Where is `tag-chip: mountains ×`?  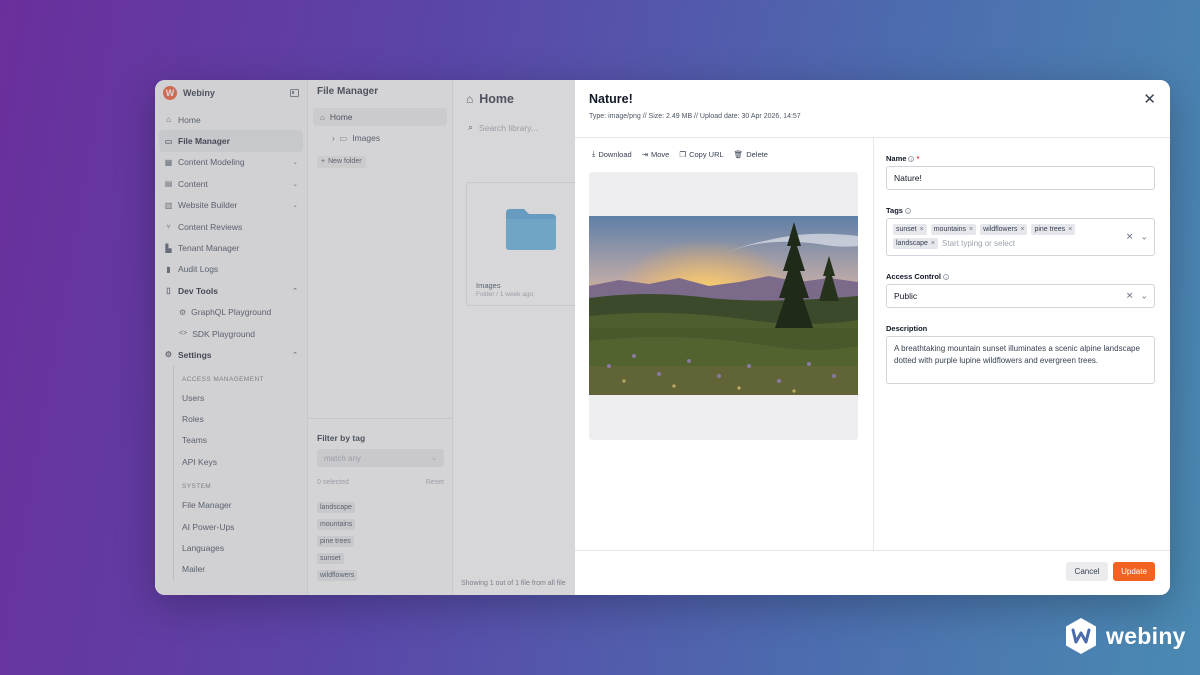 tag-chip: mountains × is located at coordinates (953, 229).